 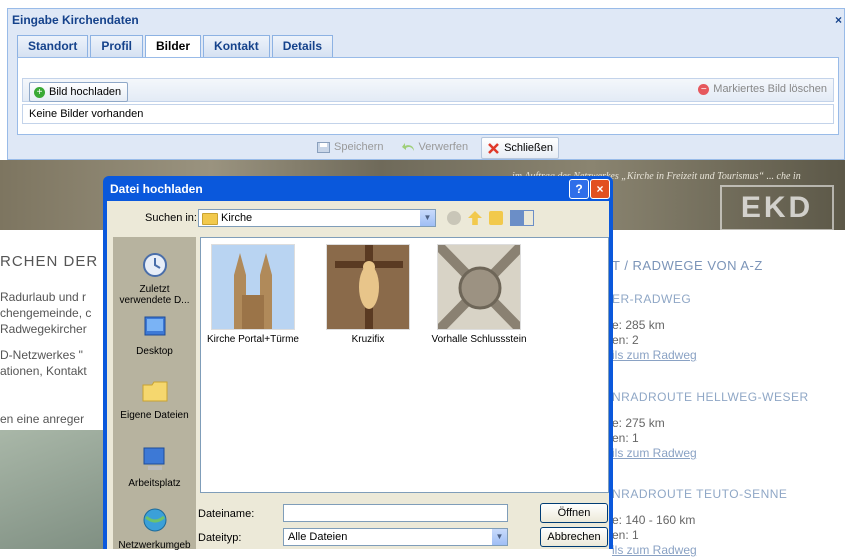 I want to click on tab-details: Details, so click(x=302, y=46).